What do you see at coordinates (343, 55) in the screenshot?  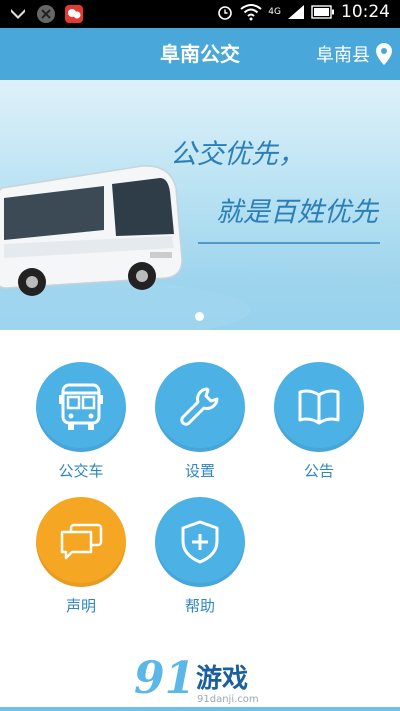 I see `city-label: 阜南县` at bounding box center [343, 55].